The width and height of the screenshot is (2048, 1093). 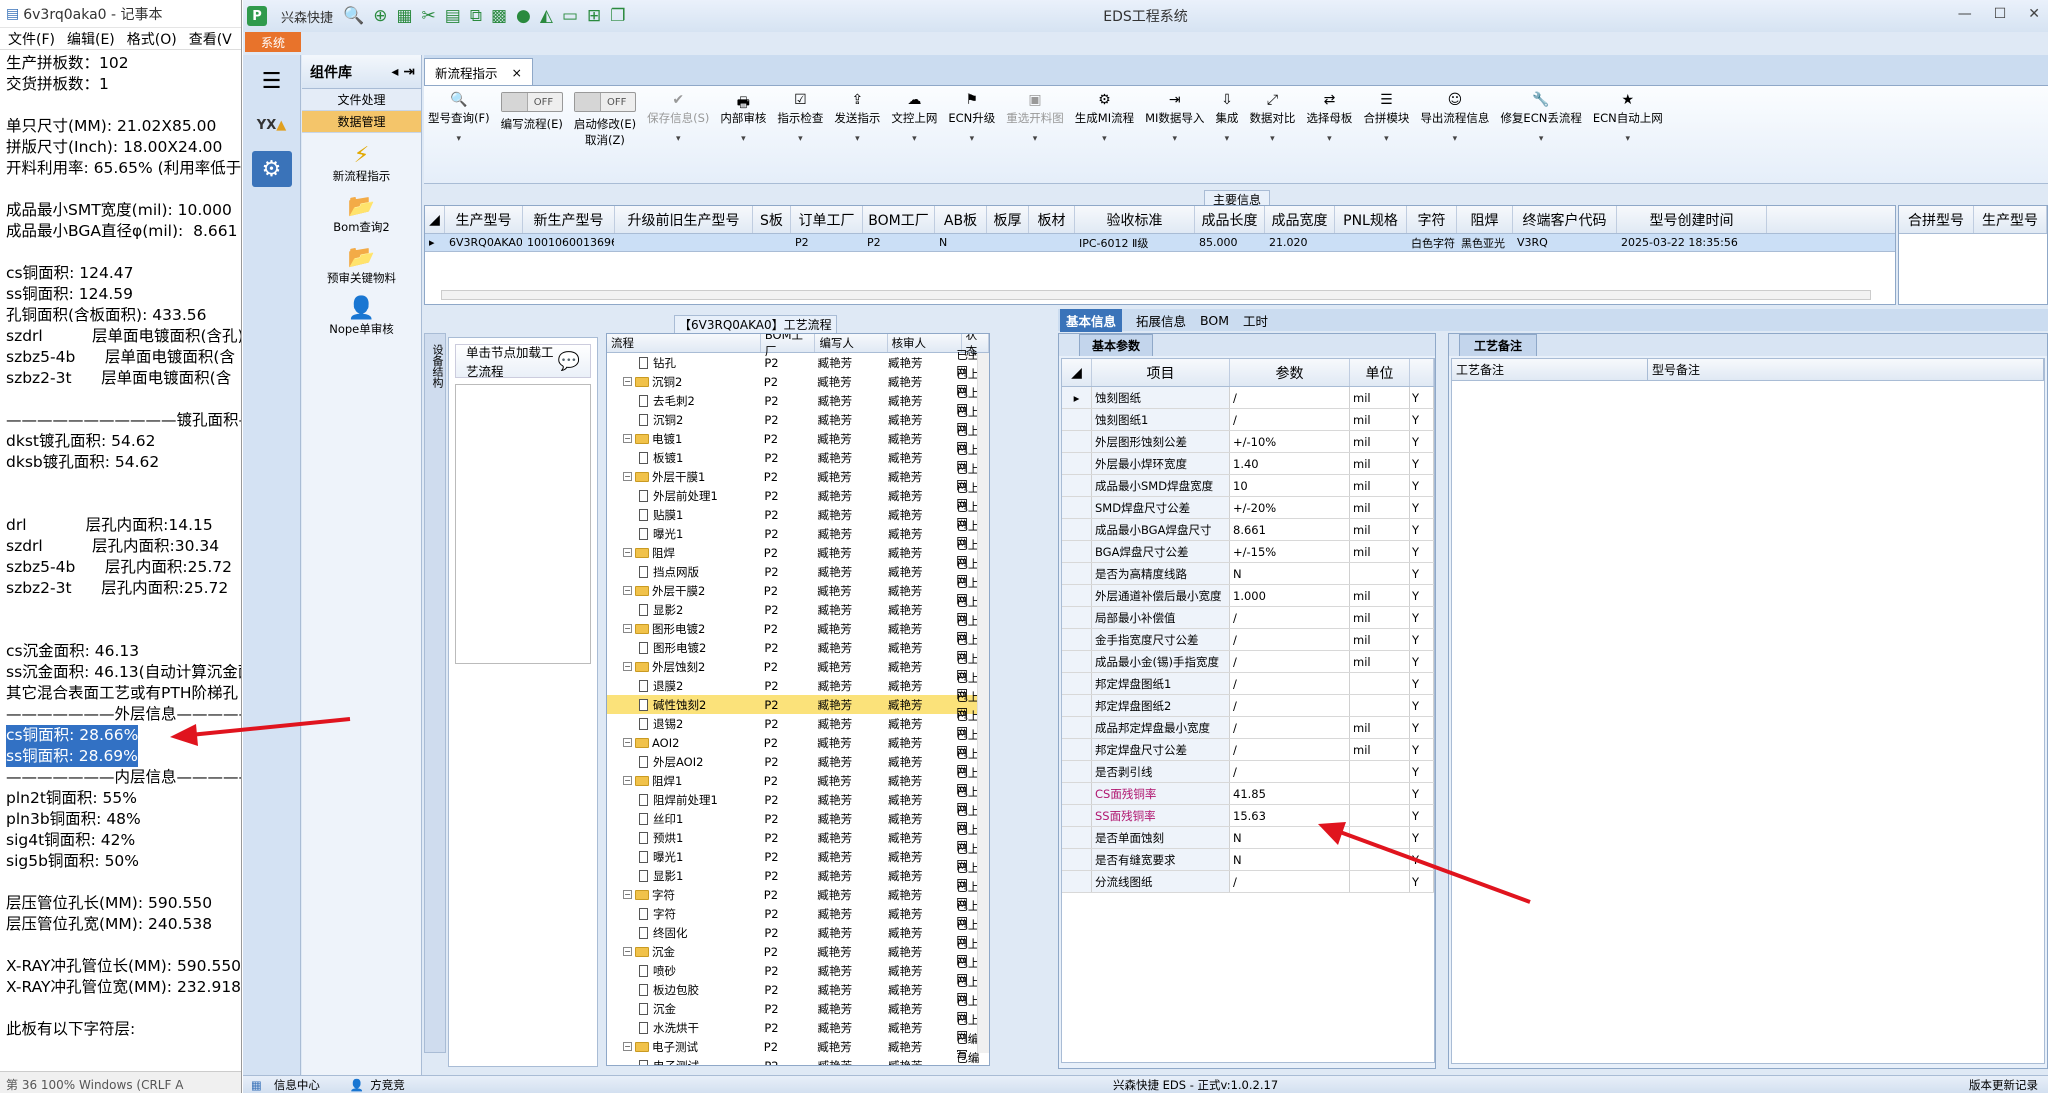 I want to click on grid-cell: P2, so click(x=827, y=242).